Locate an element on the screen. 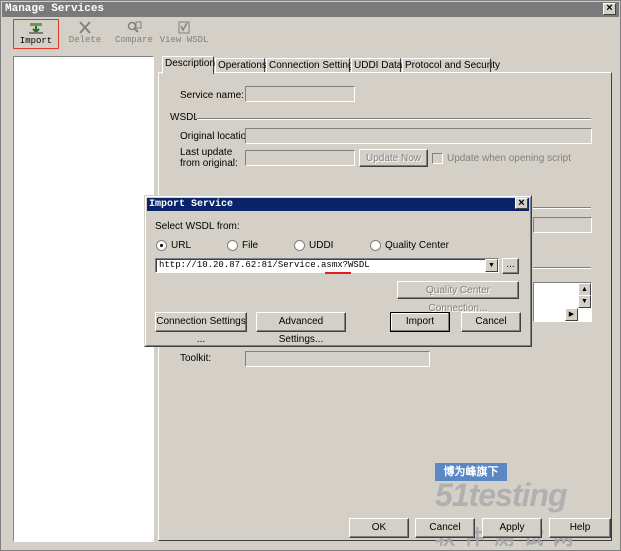  import-dialog-titlebar: Import Service is located at coordinates (338, 204).